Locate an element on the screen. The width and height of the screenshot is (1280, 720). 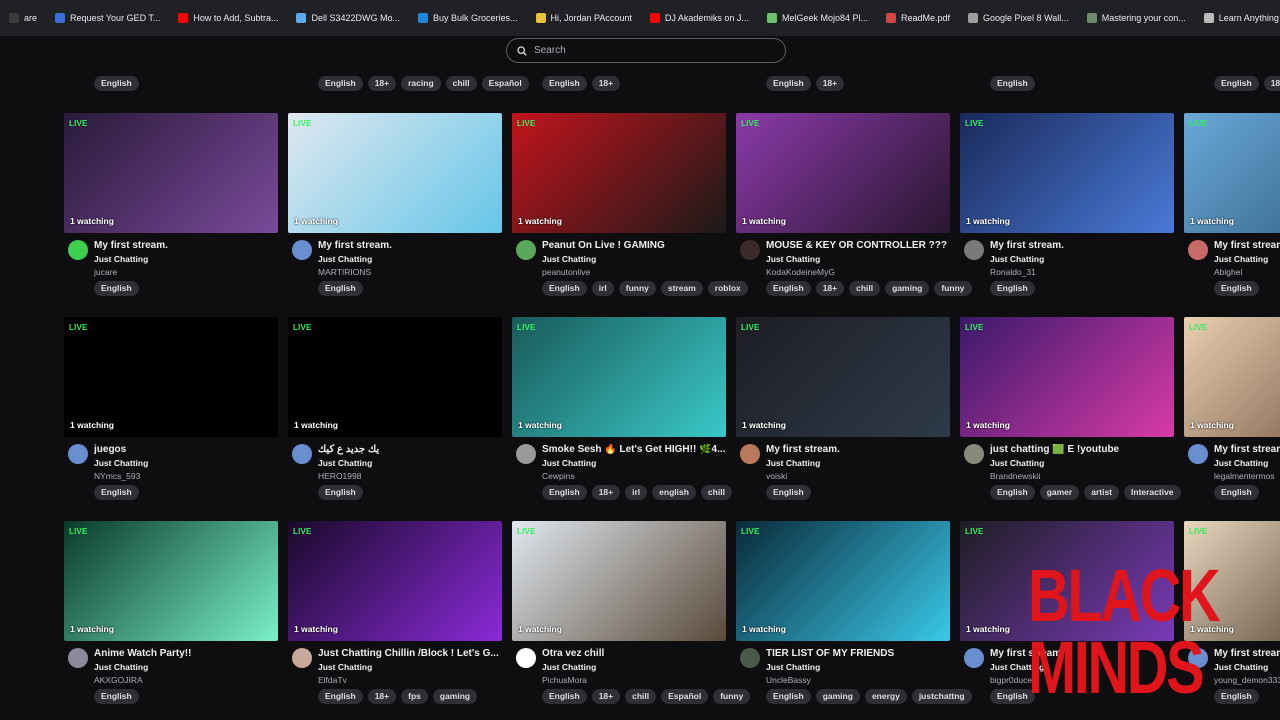
bookmark-item: Learn Anything is located at coordinates (1237, 18).